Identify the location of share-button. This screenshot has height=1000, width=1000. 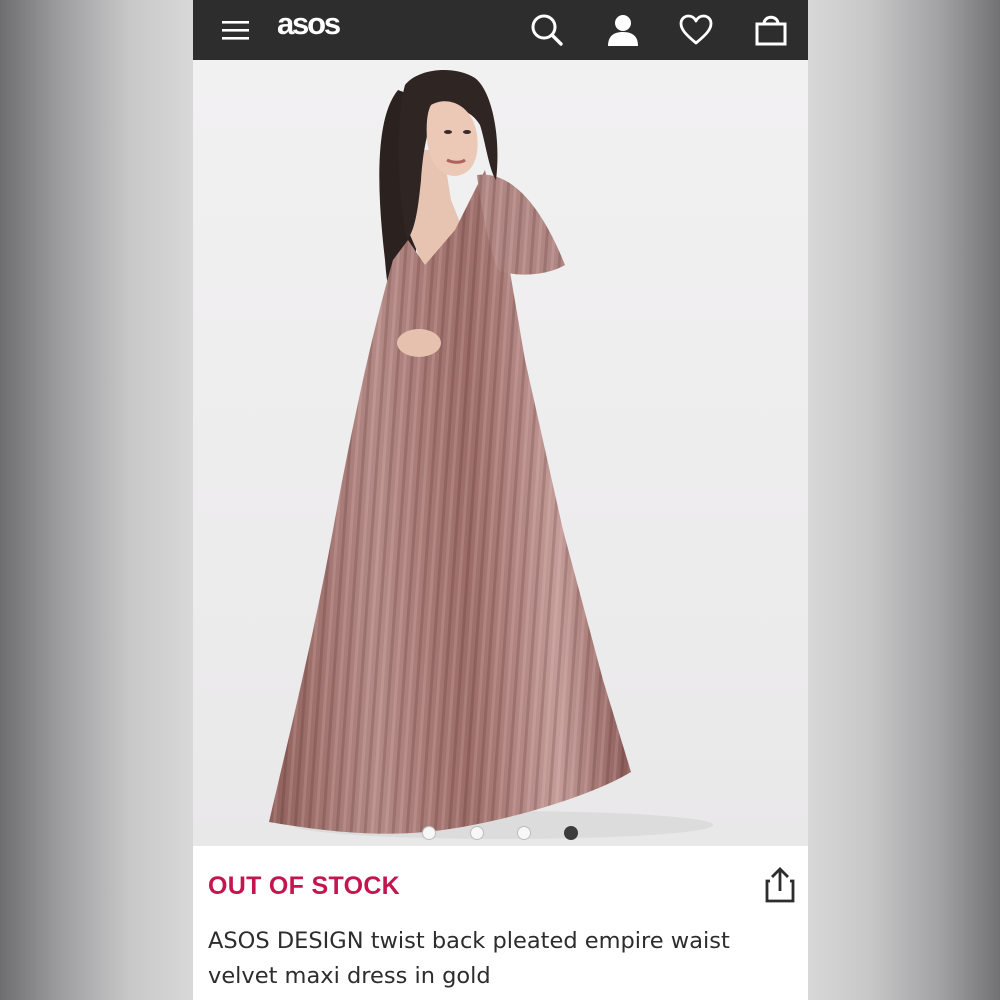
(780, 885).